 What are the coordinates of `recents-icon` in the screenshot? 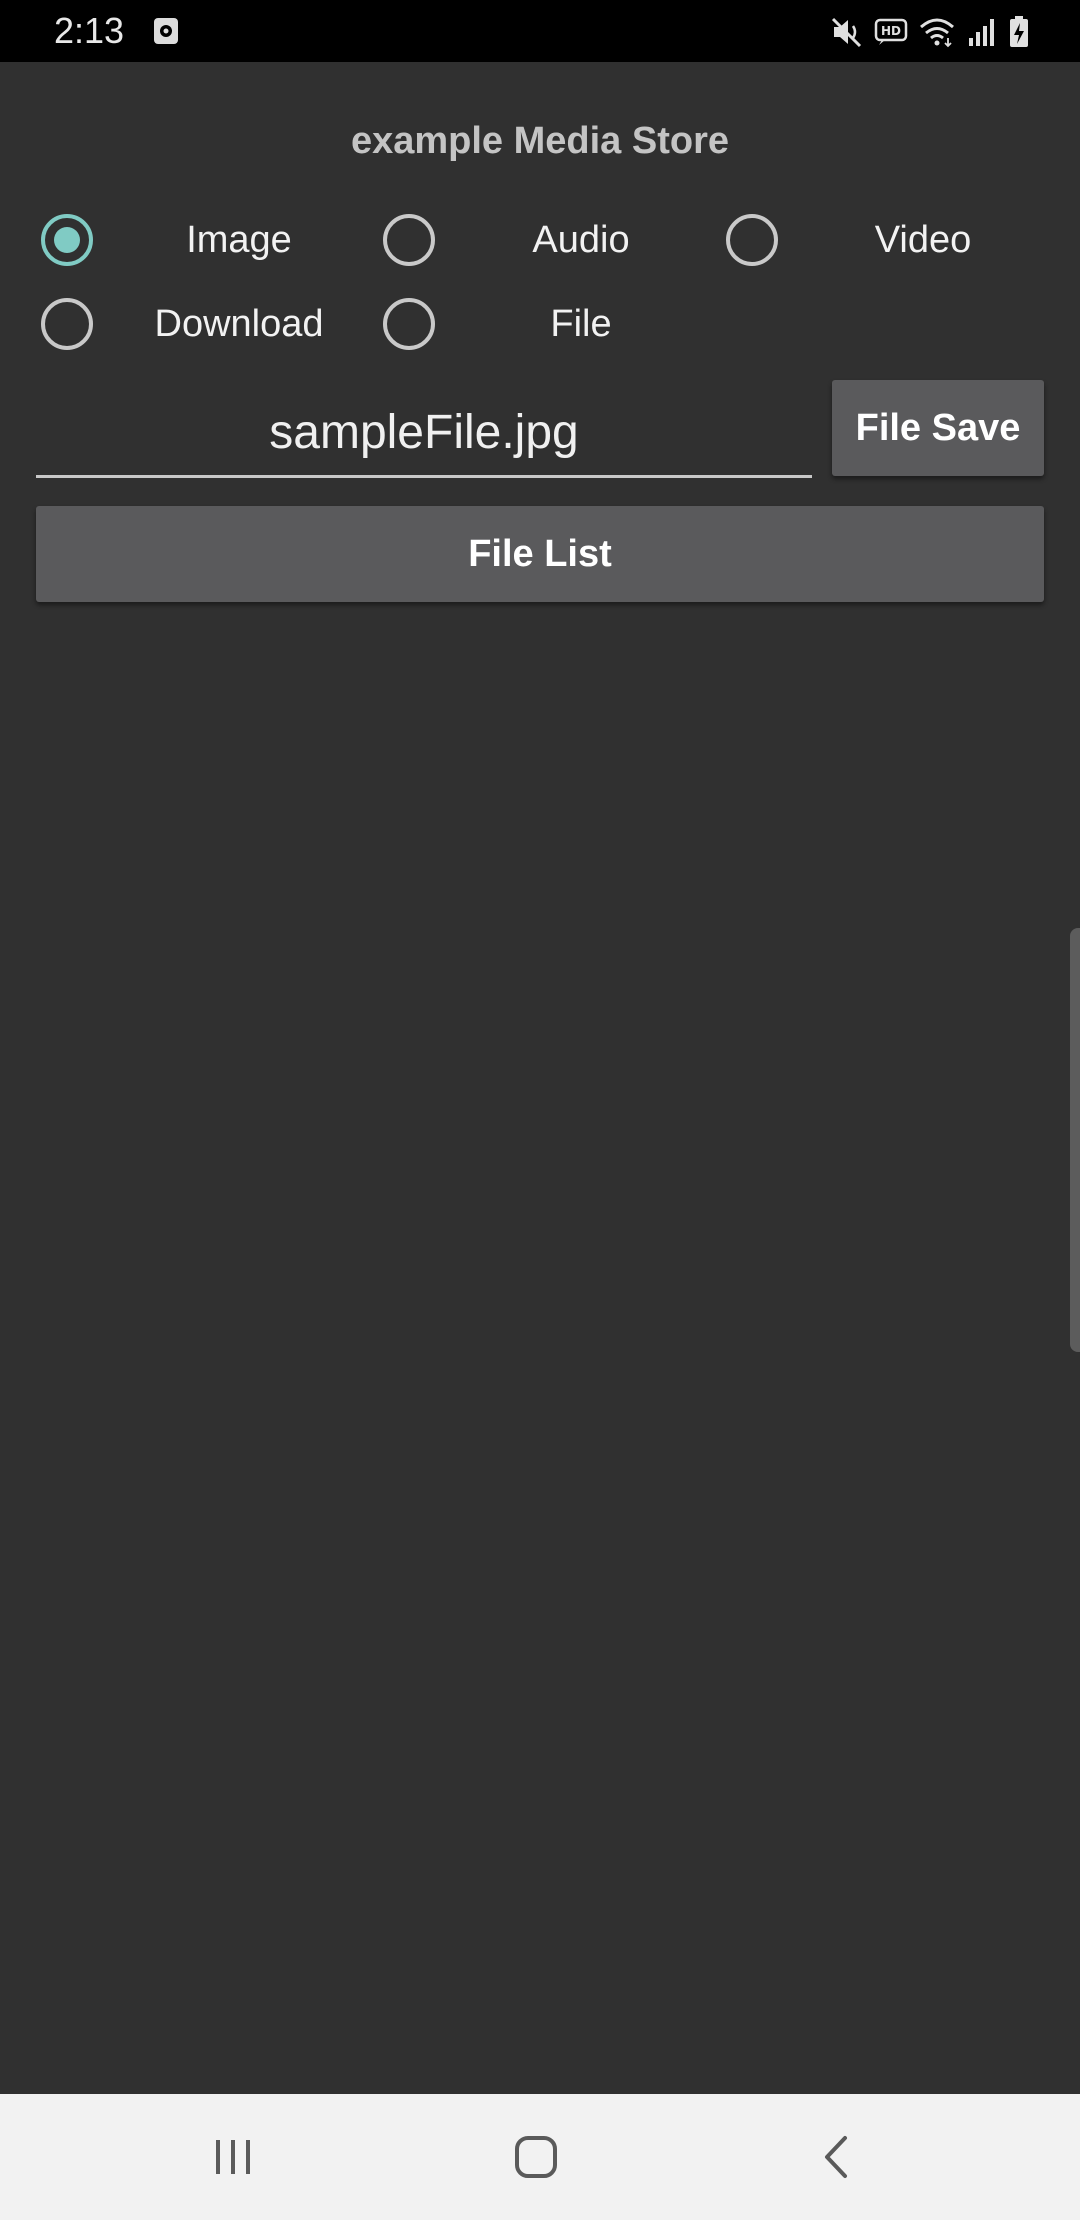 It's located at (233, 2157).